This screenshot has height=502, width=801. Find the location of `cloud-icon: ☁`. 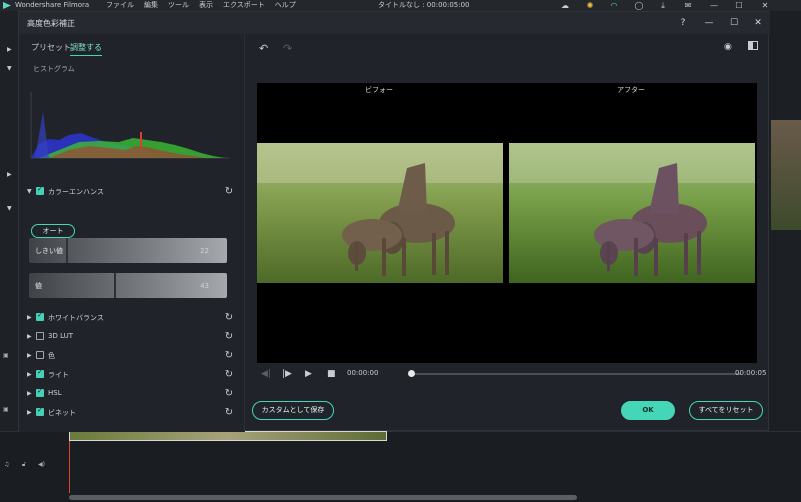

cloud-icon: ☁ is located at coordinates (565, 5).